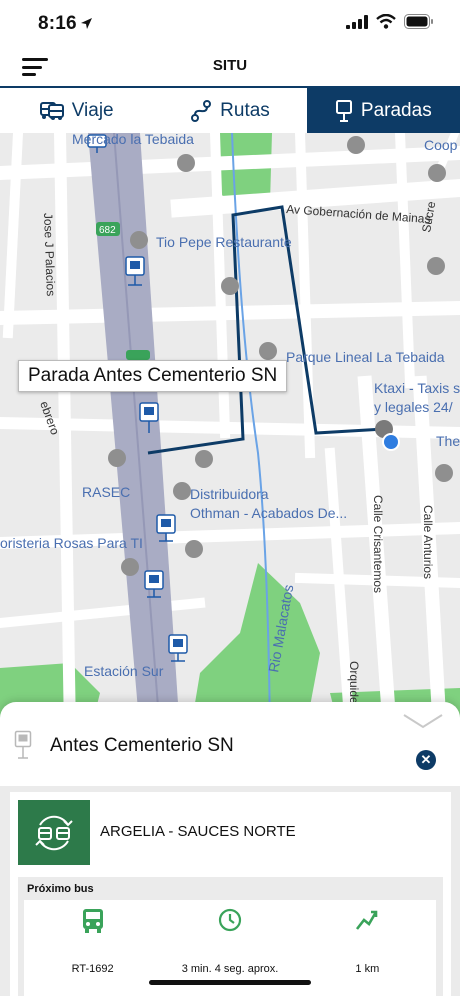 The width and height of the screenshot is (460, 996). Describe the element at coordinates (201, 110) in the screenshot. I see `route-icon` at that location.